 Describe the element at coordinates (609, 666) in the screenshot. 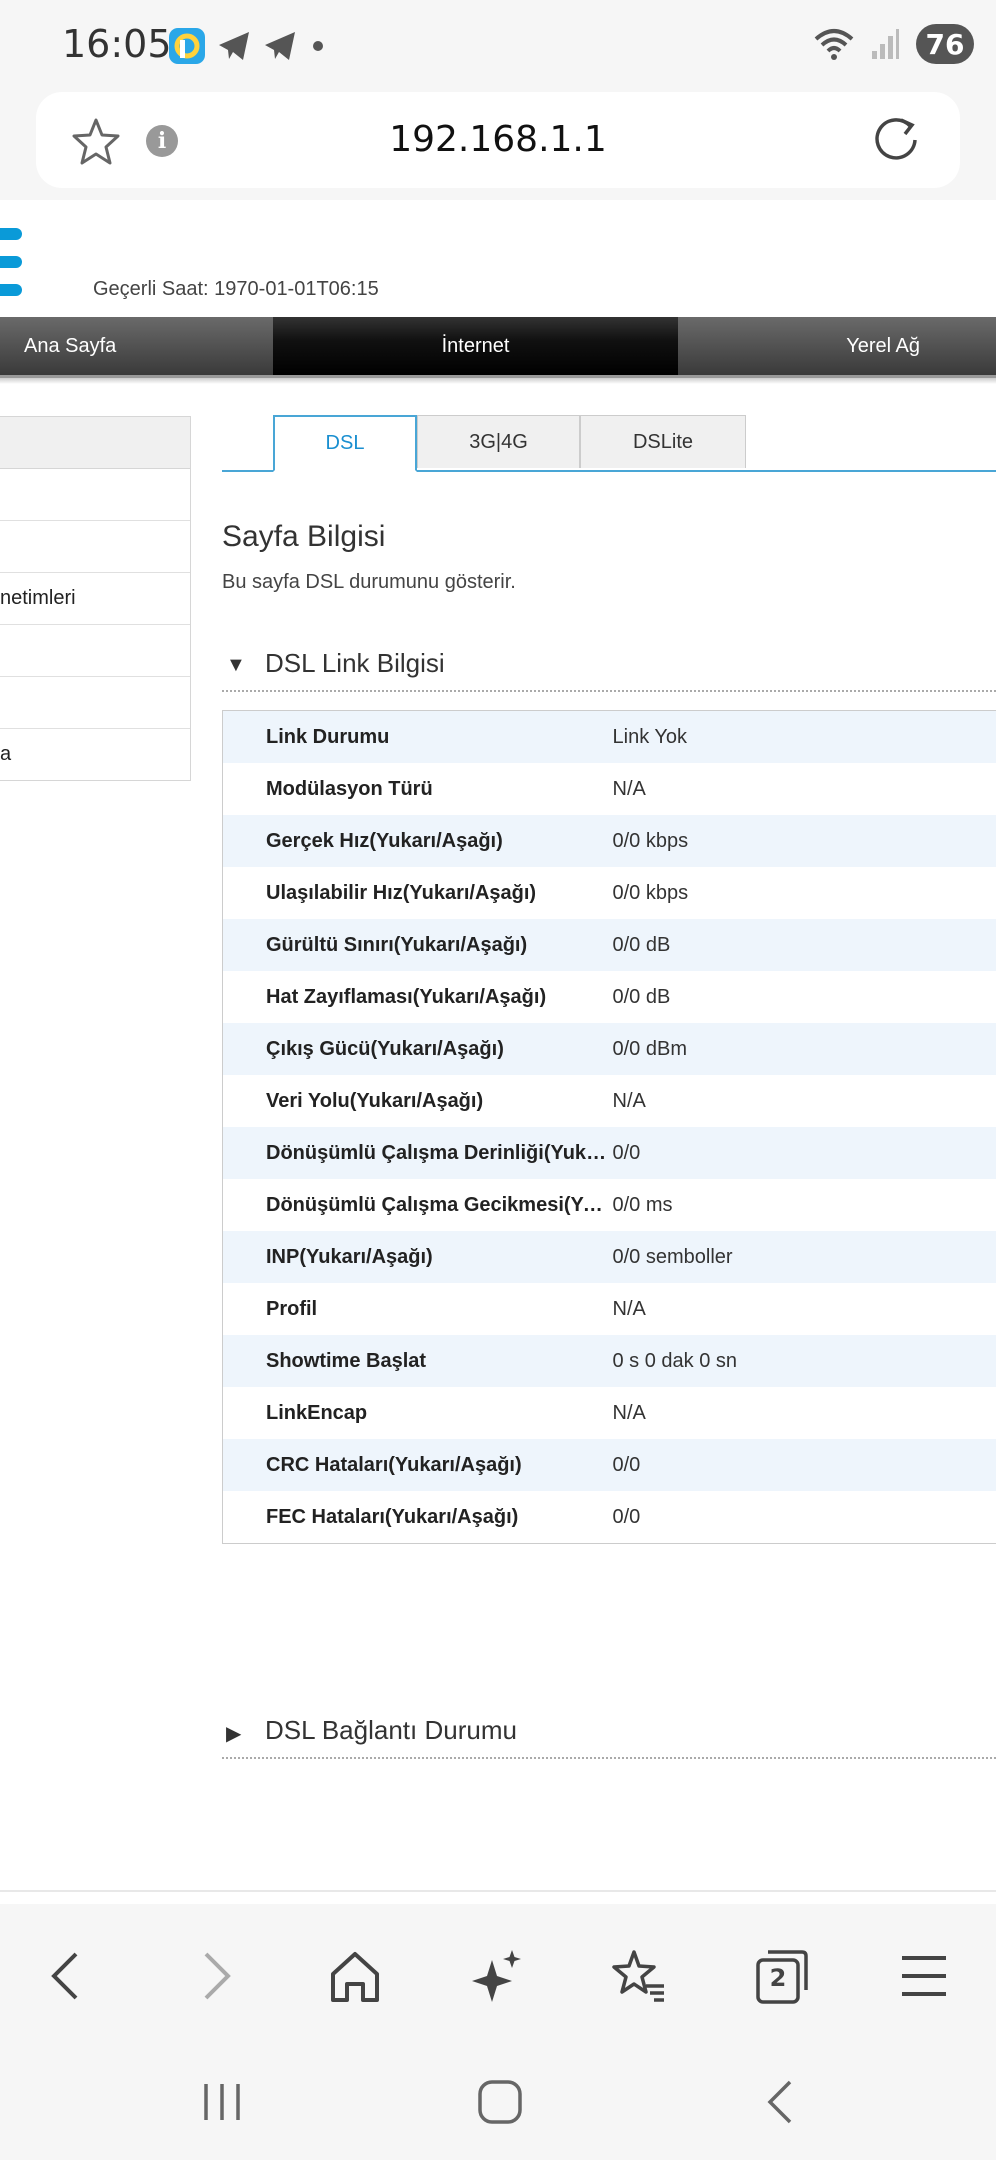

I see `section-dsl-link-info: ▼ DSL Link Bilgisi` at that location.